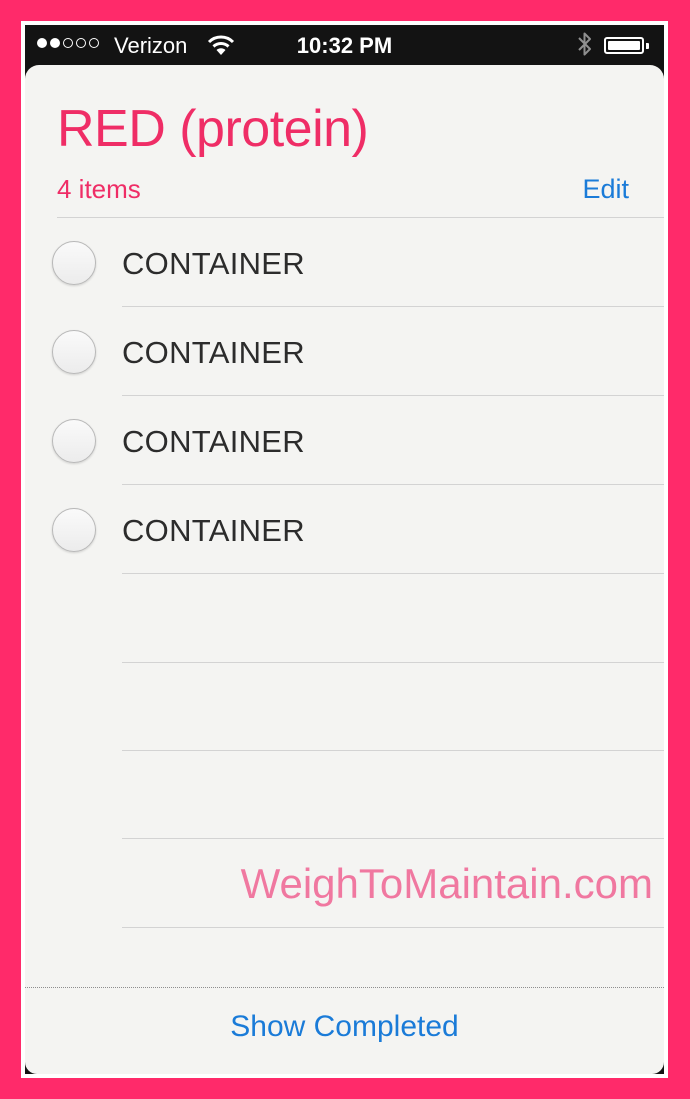  I want to click on status-bar: Verizon 10:32 PM, so click(344, 45).